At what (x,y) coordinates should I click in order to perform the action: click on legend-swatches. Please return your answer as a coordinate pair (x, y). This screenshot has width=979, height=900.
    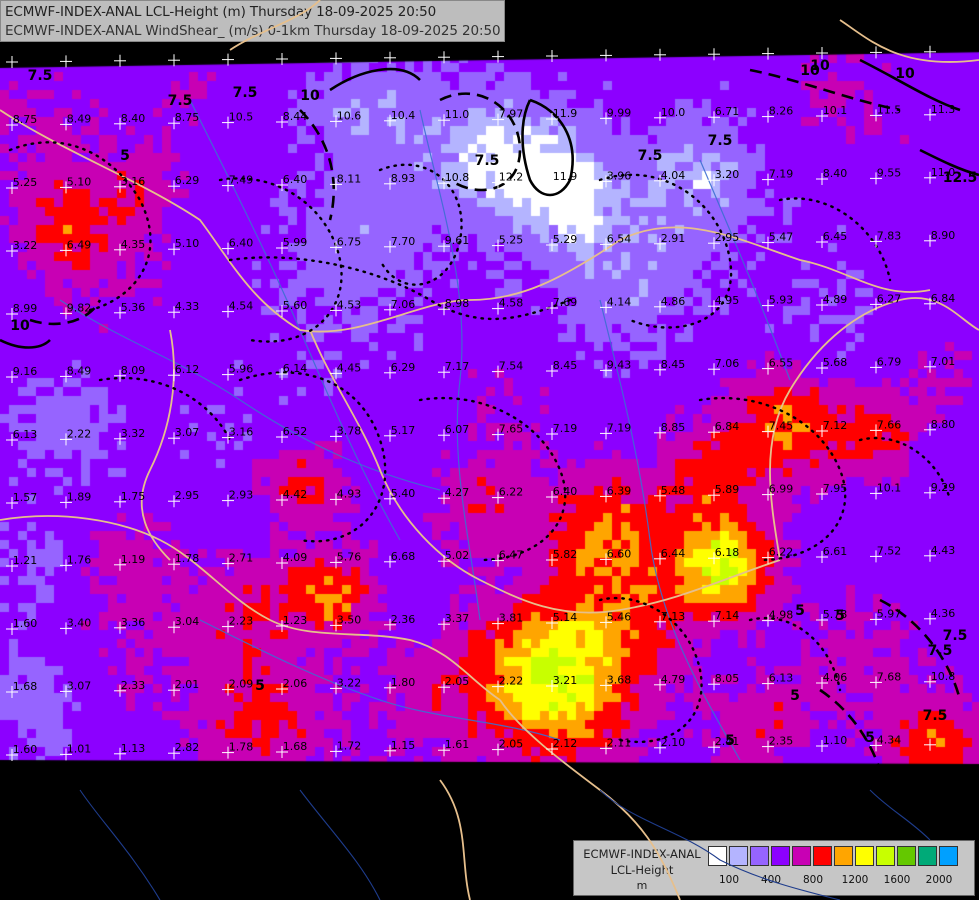
    Looking at the image, I should click on (834, 856).